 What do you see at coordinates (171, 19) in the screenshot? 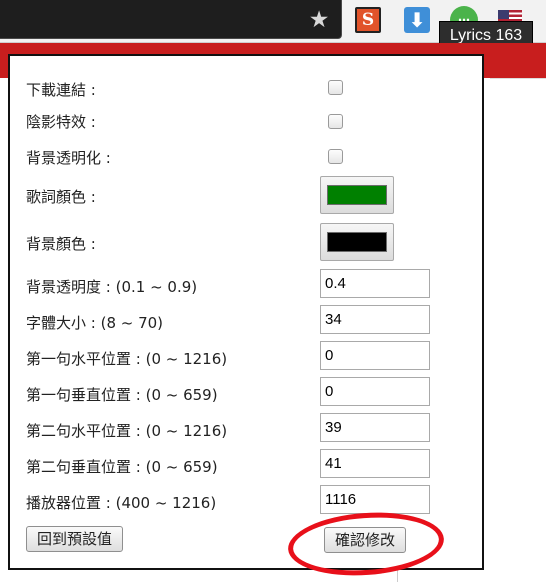
I see `address-bar` at bounding box center [171, 19].